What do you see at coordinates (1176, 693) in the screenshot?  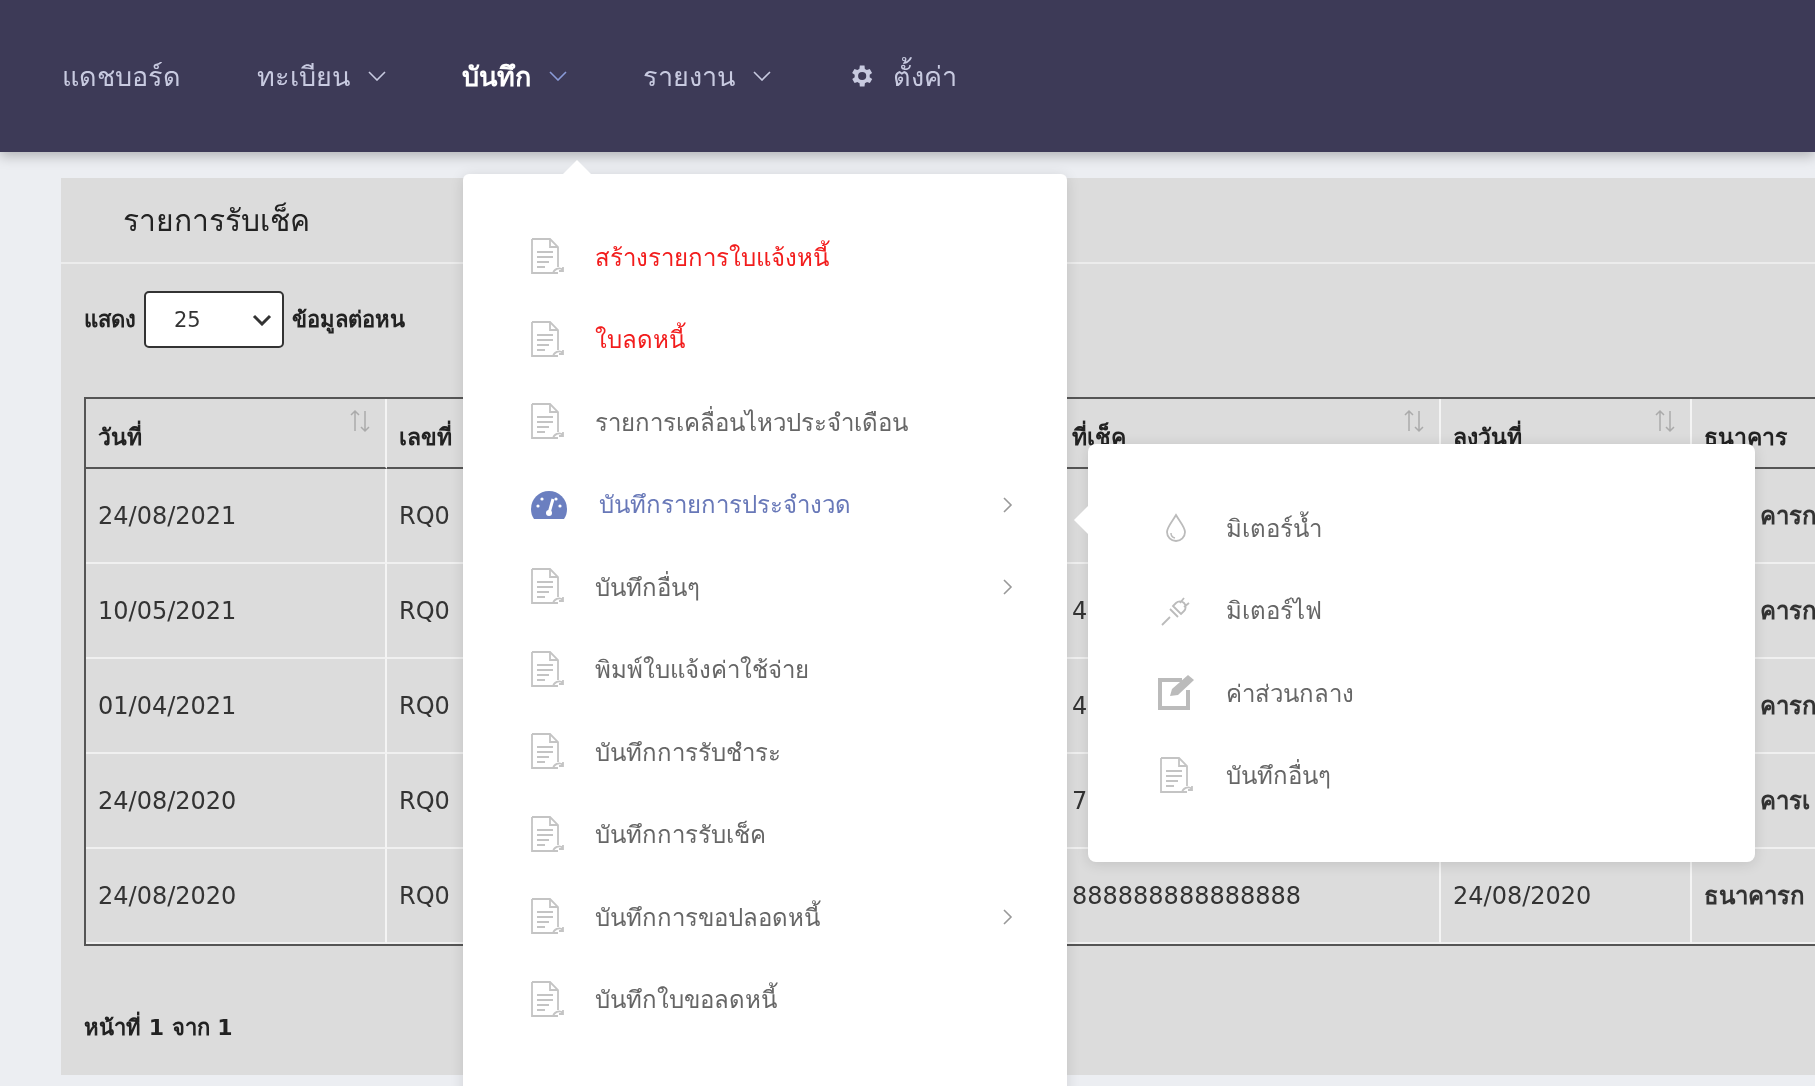 I see `edit-icon` at bounding box center [1176, 693].